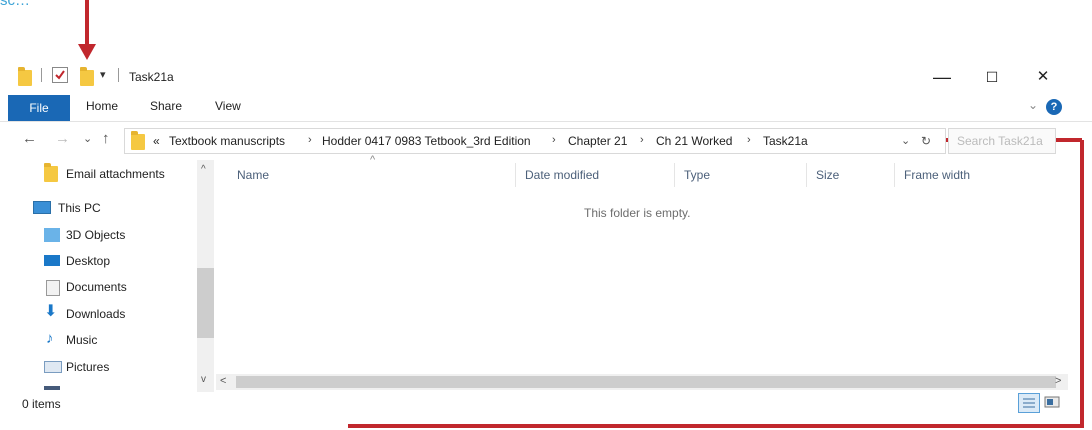 This screenshot has width=1092, height=430. I want to click on breadcrumb-item-current: Task21a, so click(785, 141).